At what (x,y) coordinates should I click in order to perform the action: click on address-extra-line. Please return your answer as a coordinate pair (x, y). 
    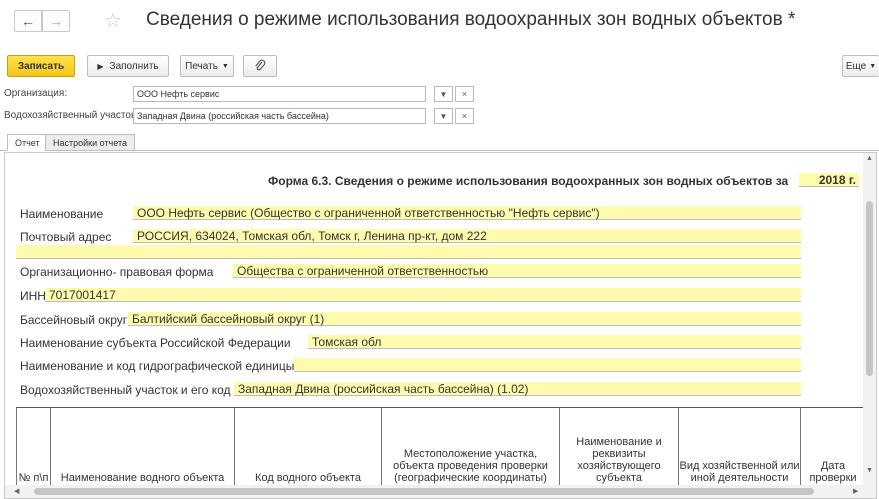
    Looking at the image, I should click on (408, 252).